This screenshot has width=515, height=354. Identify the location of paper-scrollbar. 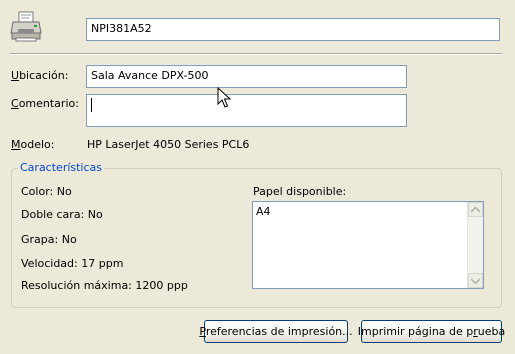
(475, 245).